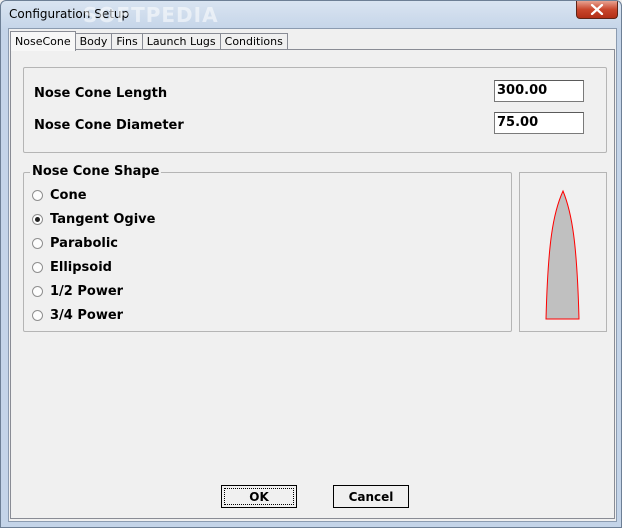 This screenshot has height=528, width=622. What do you see at coordinates (253, 41) in the screenshot?
I see `tab-conditions: Conditions` at bounding box center [253, 41].